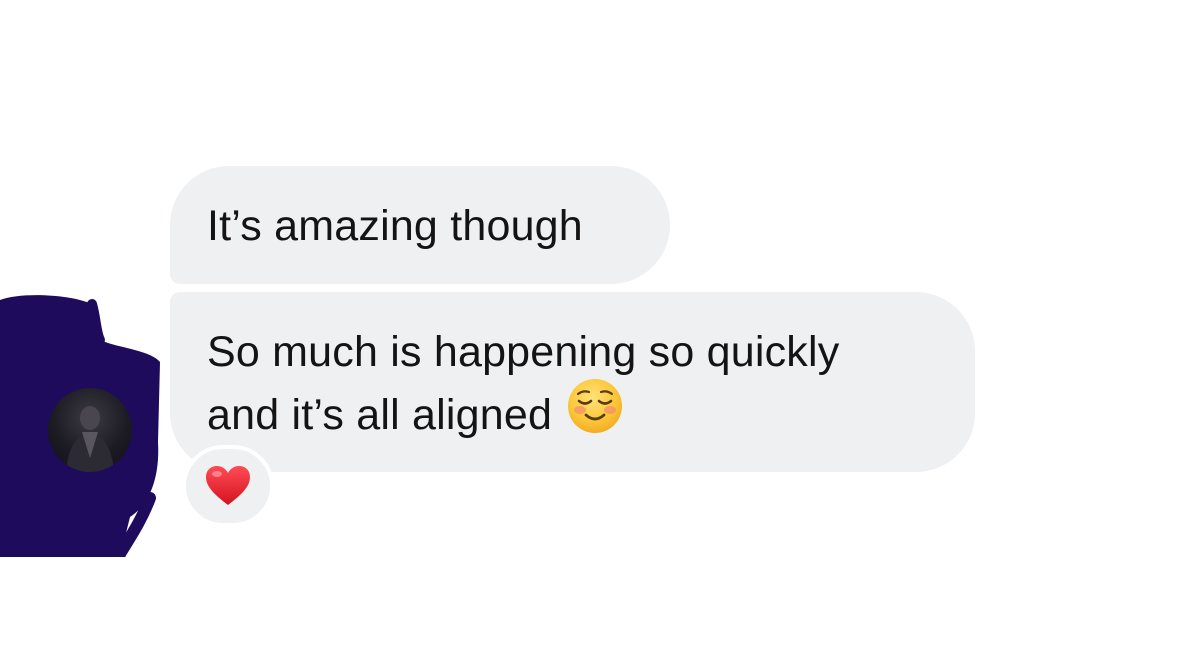 This screenshot has width=1179, height=658. Describe the element at coordinates (90, 439) in the screenshot. I see `avatar-image` at that location.